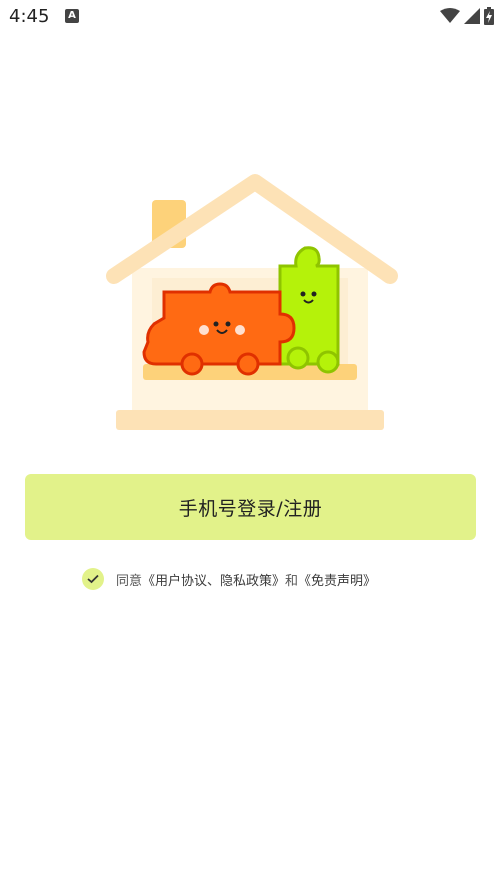 The width and height of the screenshot is (500, 888). What do you see at coordinates (489, 16) in the screenshot?
I see `battery-charging-icon` at bounding box center [489, 16].